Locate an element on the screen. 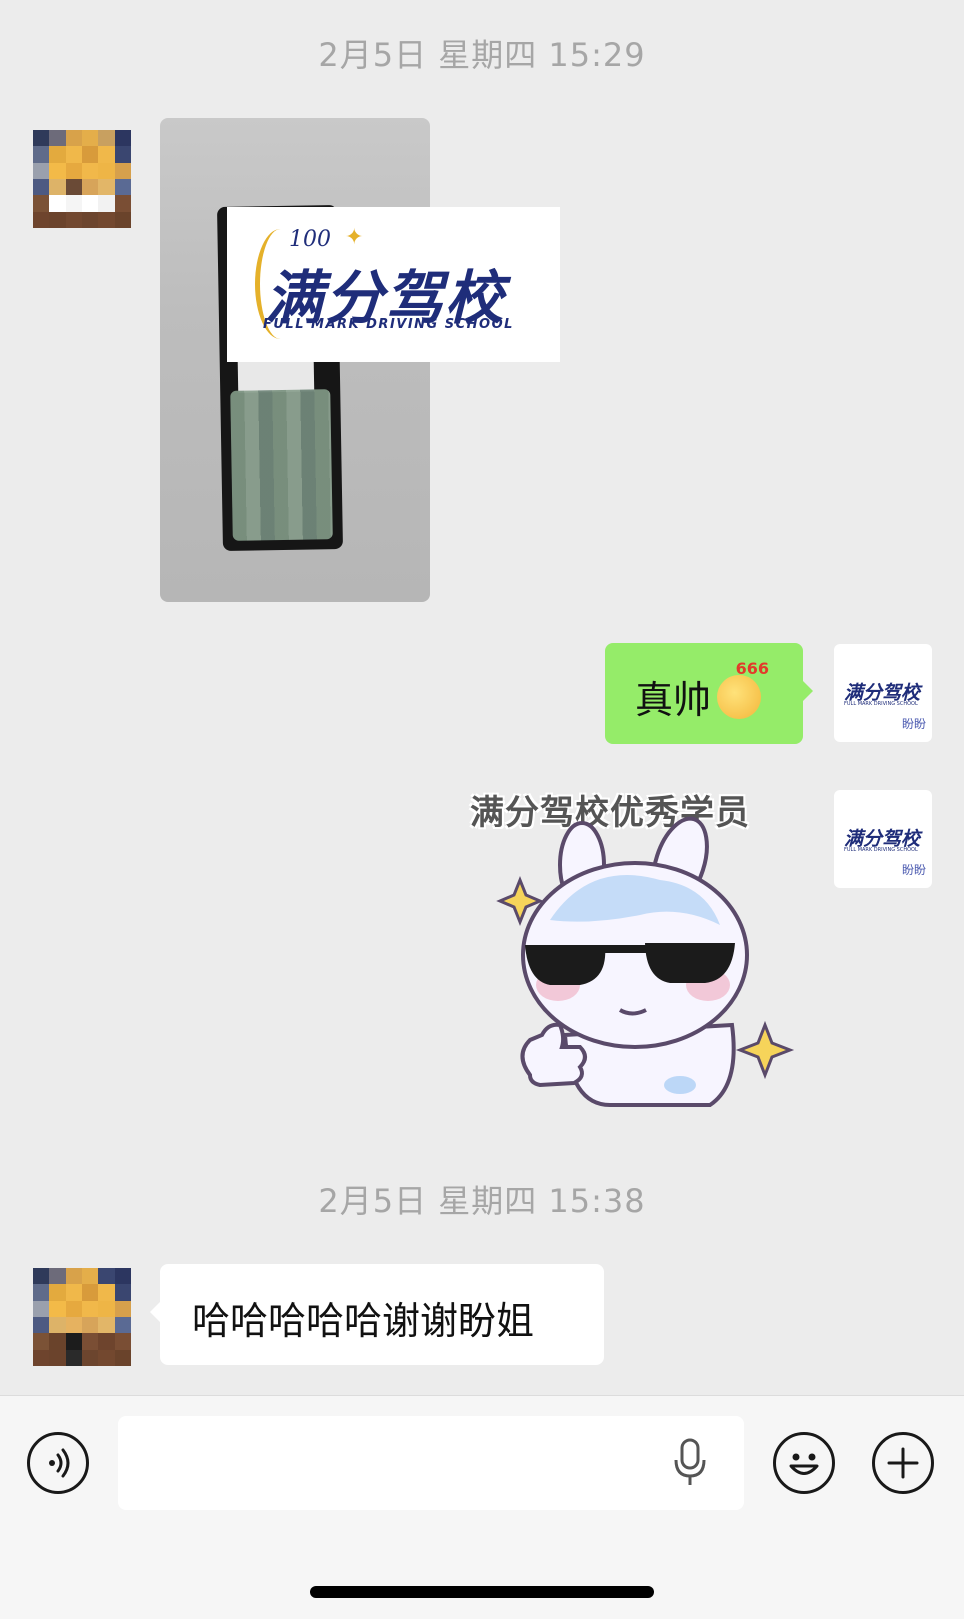 This screenshot has height=1619, width=964. received-message-bubble: 哈哈哈哈哈谢谢盼姐 is located at coordinates (377, 1314).